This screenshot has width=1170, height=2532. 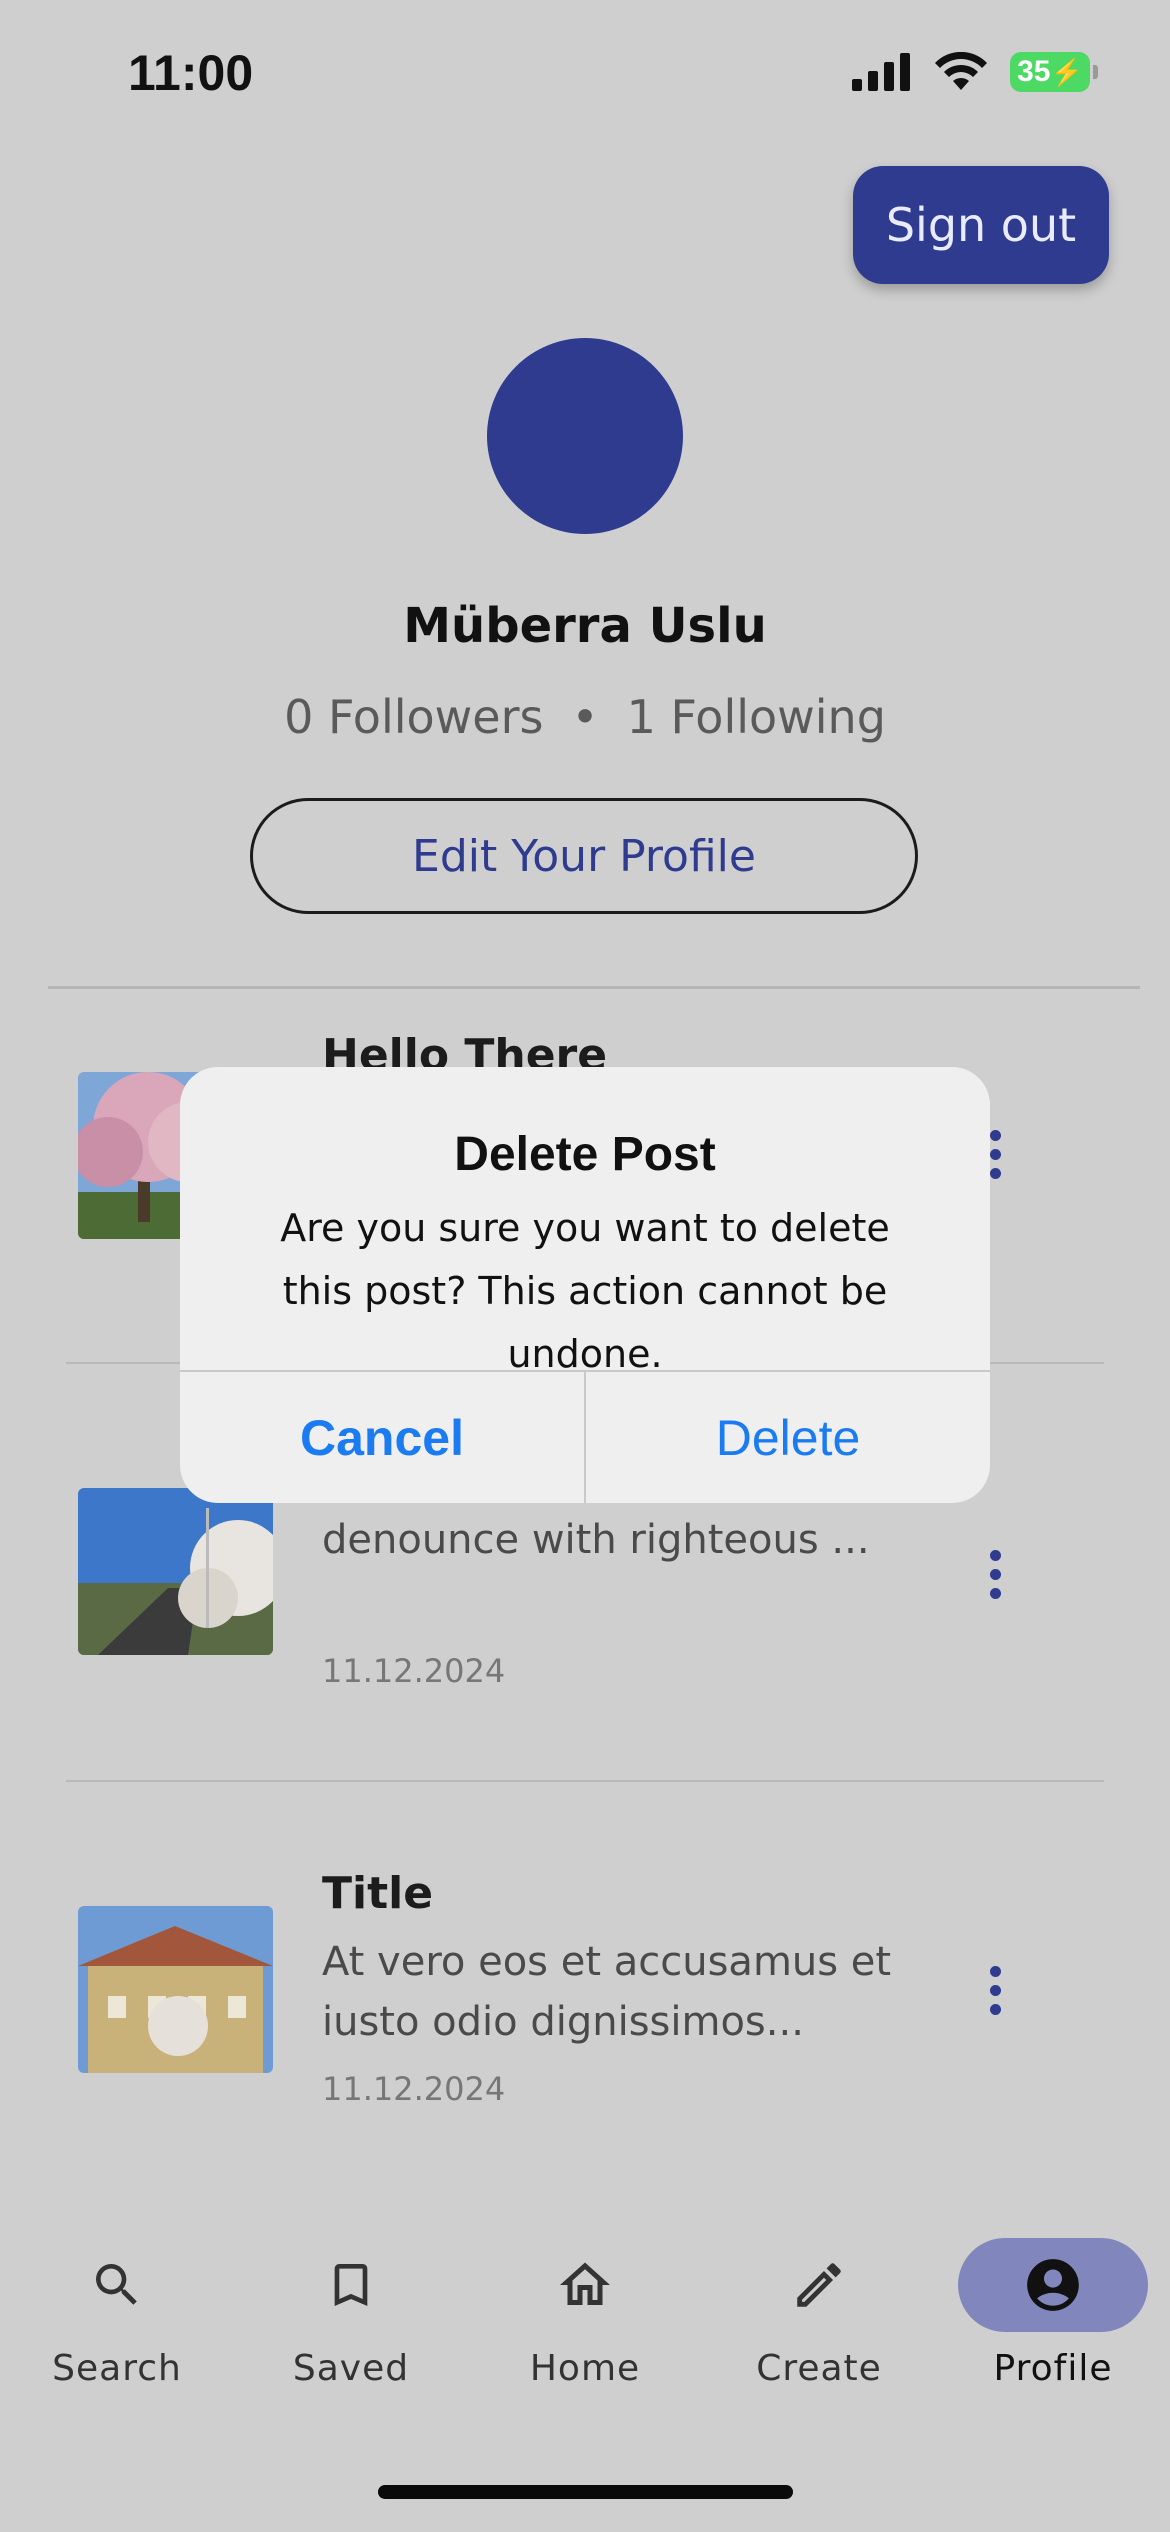 What do you see at coordinates (191, 73) in the screenshot?
I see `status-time: 11:00` at bounding box center [191, 73].